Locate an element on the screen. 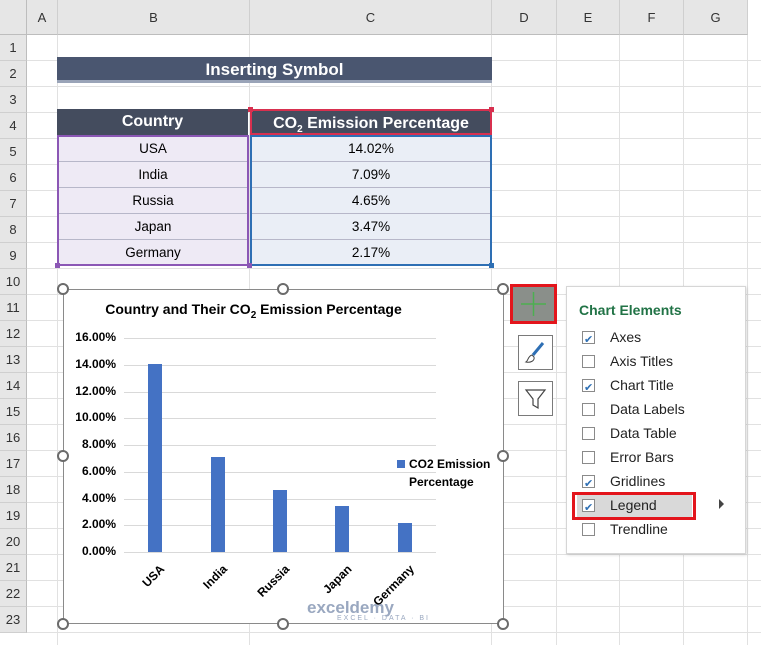 This screenshot has width=761, height=645. y-tick-label: 6.00% is located at coordinates (98, 470).